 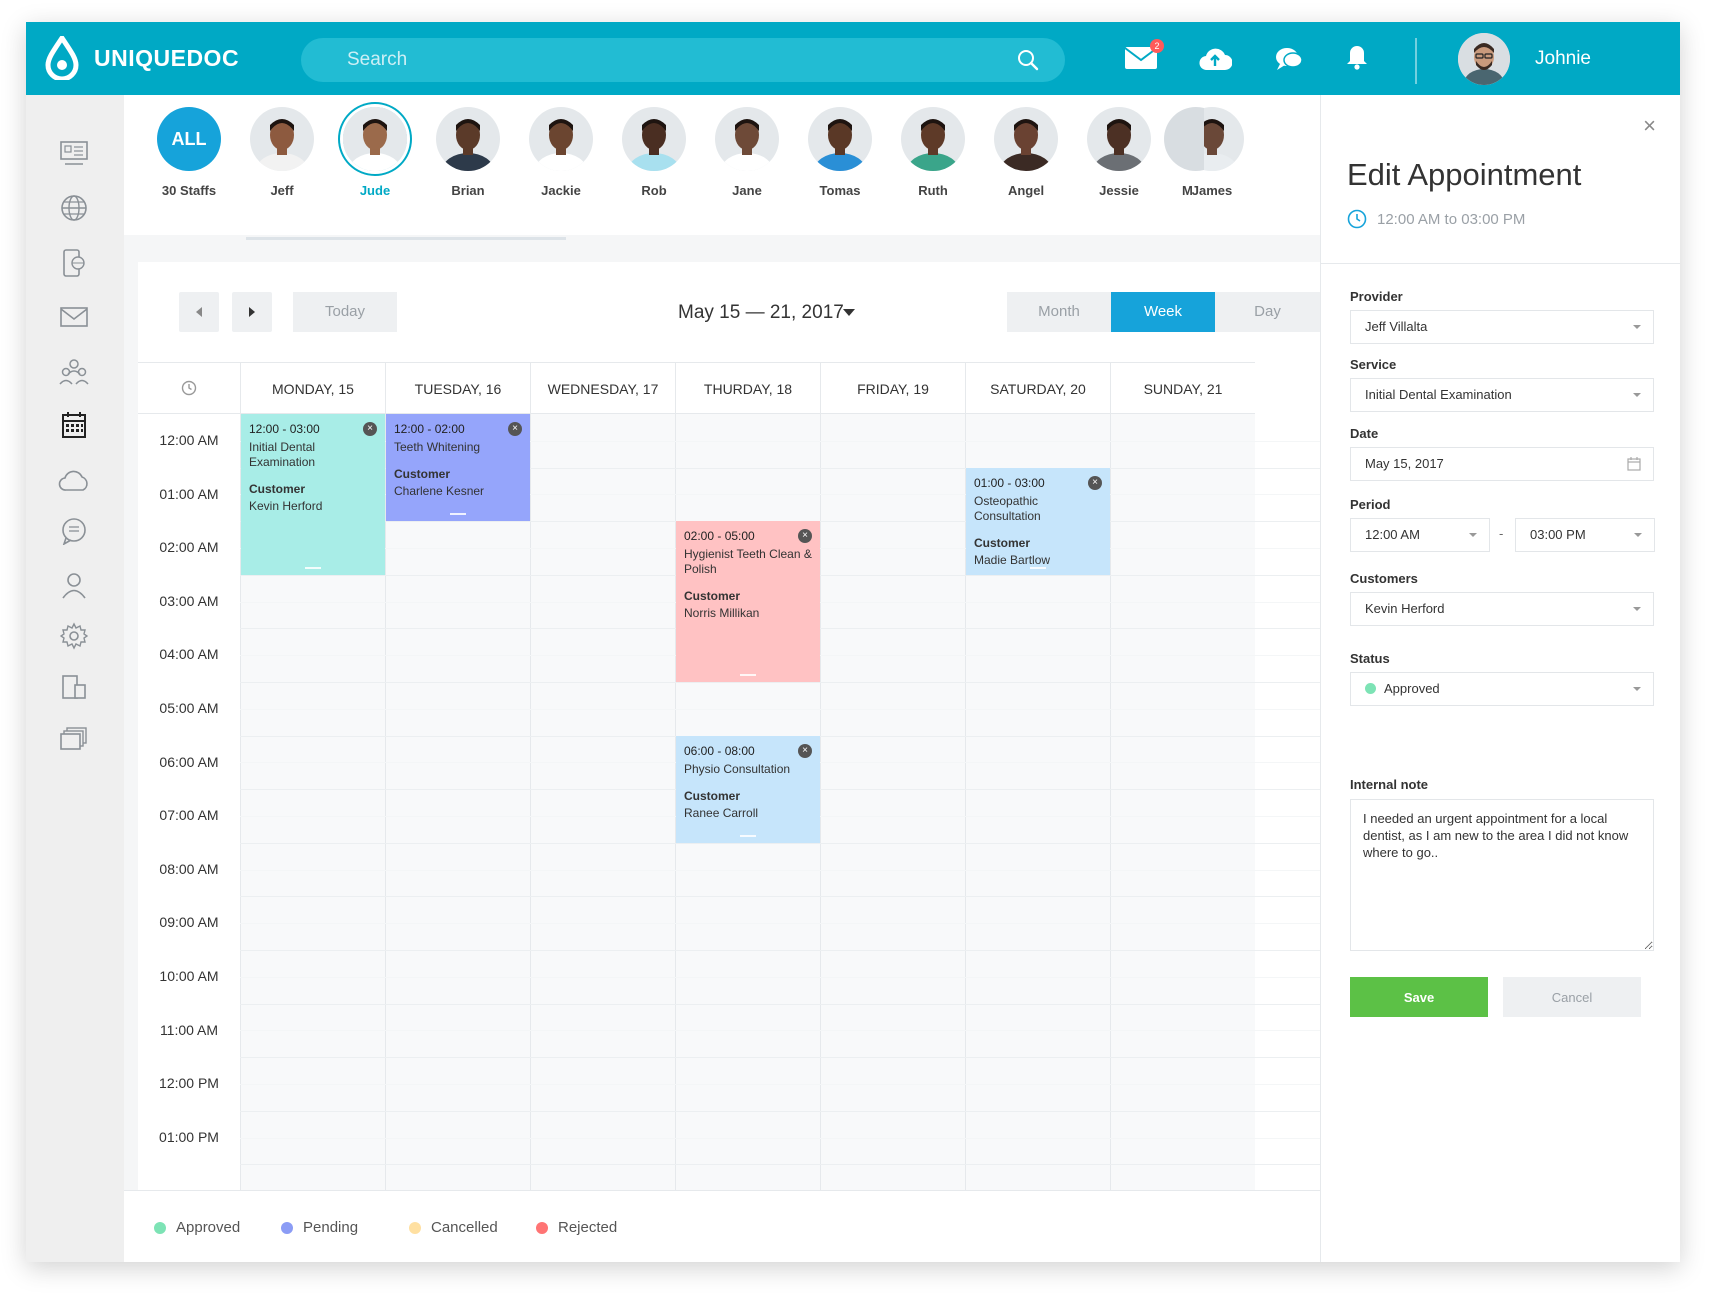 What do you see at coordinates (406, 238) in the screenshot?
I see `staff-strip-scrollbar` at bounding box center [406, 238].